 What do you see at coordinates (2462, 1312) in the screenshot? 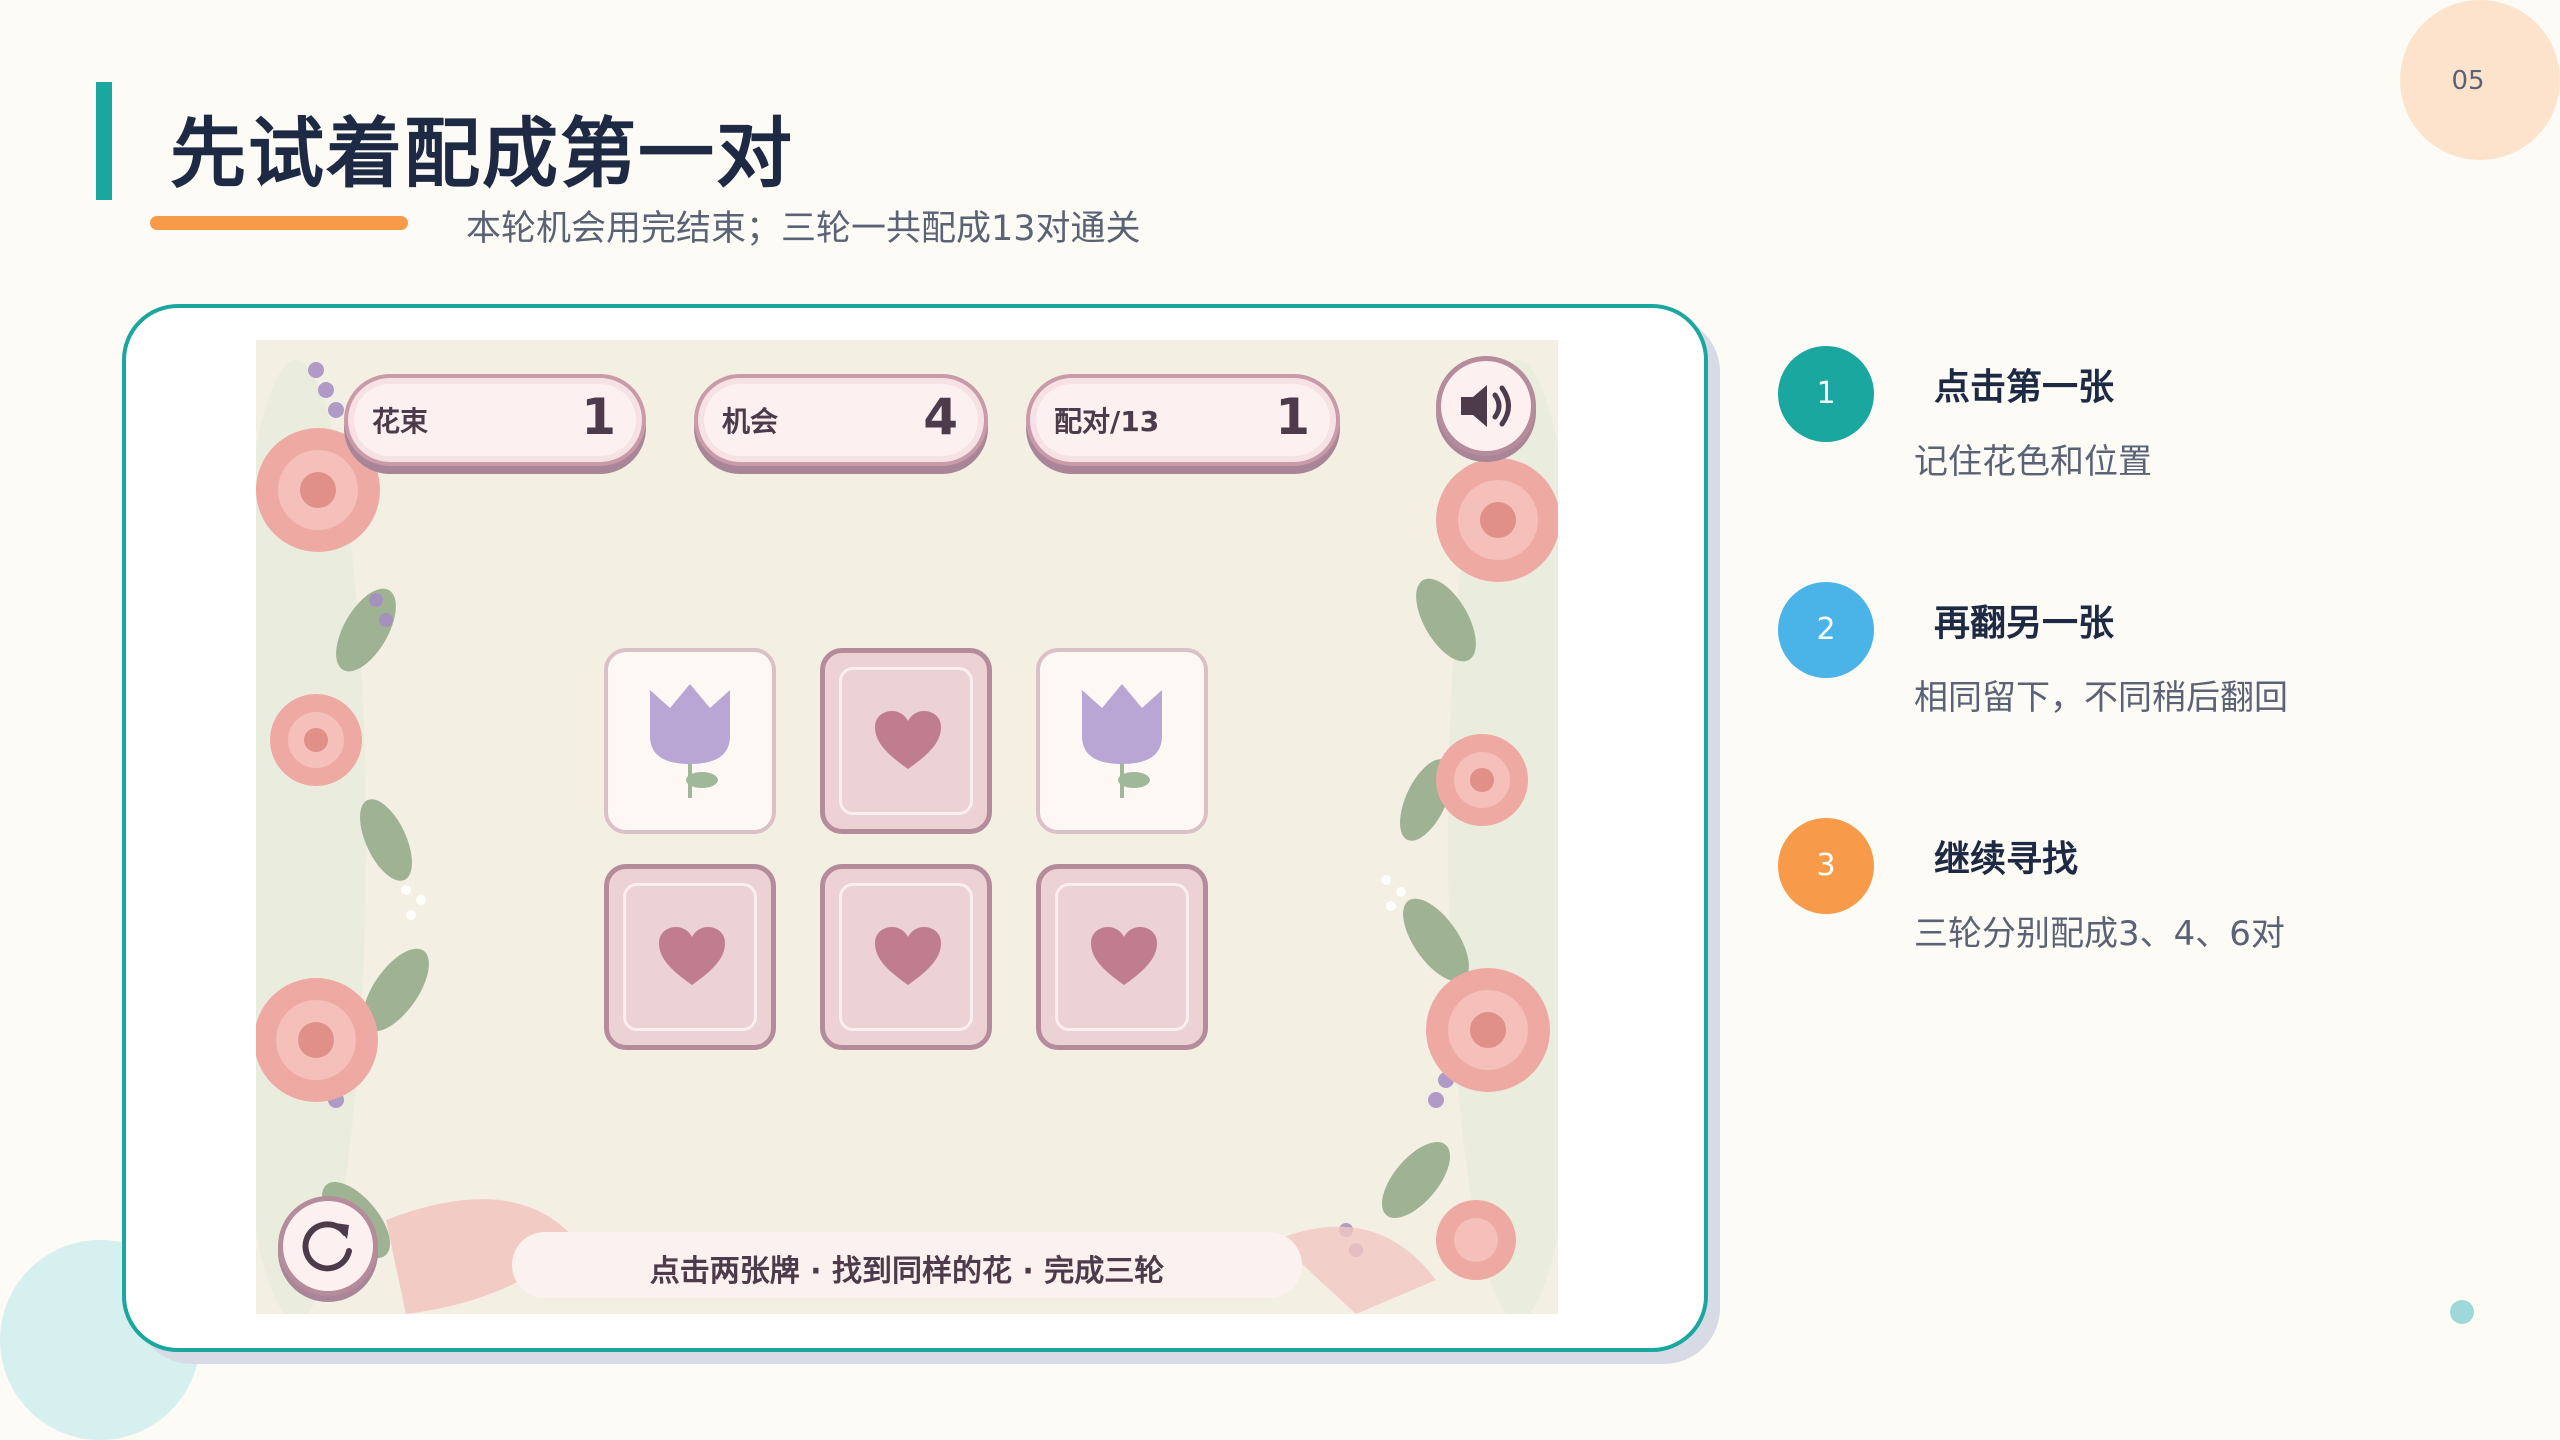
I see `decorative-dot` at bounding box center [2462, 1312].